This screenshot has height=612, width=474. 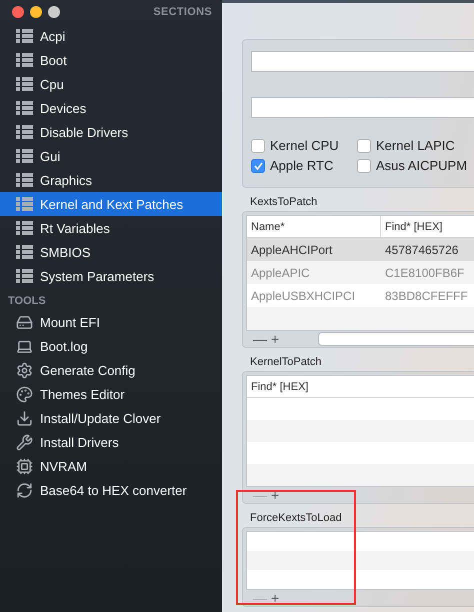 What do you see at coordinates (111, 180) in the screenshot?
I see `sidebar-item: Graphics` at bounding box center [111, 180].